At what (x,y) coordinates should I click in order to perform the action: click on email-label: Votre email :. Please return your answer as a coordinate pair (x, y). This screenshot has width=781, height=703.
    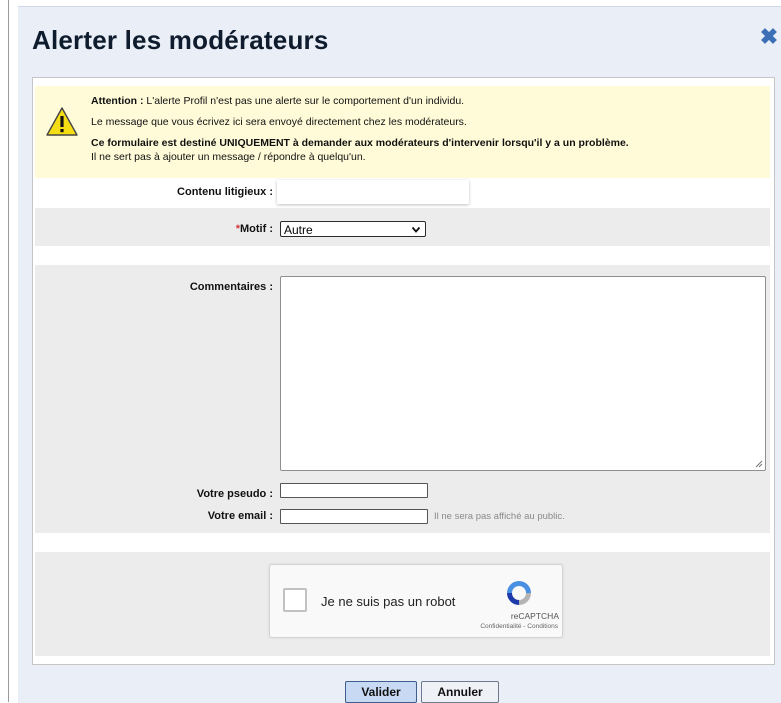
    Looking at the image, I should click on (240, 516).